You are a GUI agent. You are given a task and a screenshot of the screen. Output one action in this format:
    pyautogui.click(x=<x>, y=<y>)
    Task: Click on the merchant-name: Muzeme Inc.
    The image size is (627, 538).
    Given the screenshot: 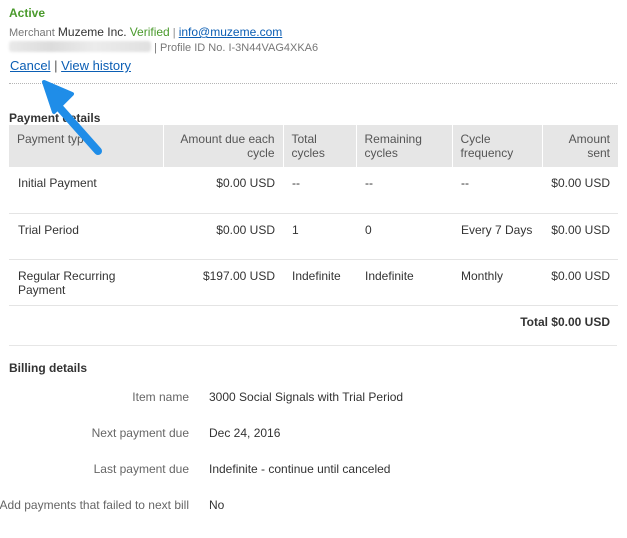 What is the action you would take?
    pyautogui.click(x=92, y=32)
    